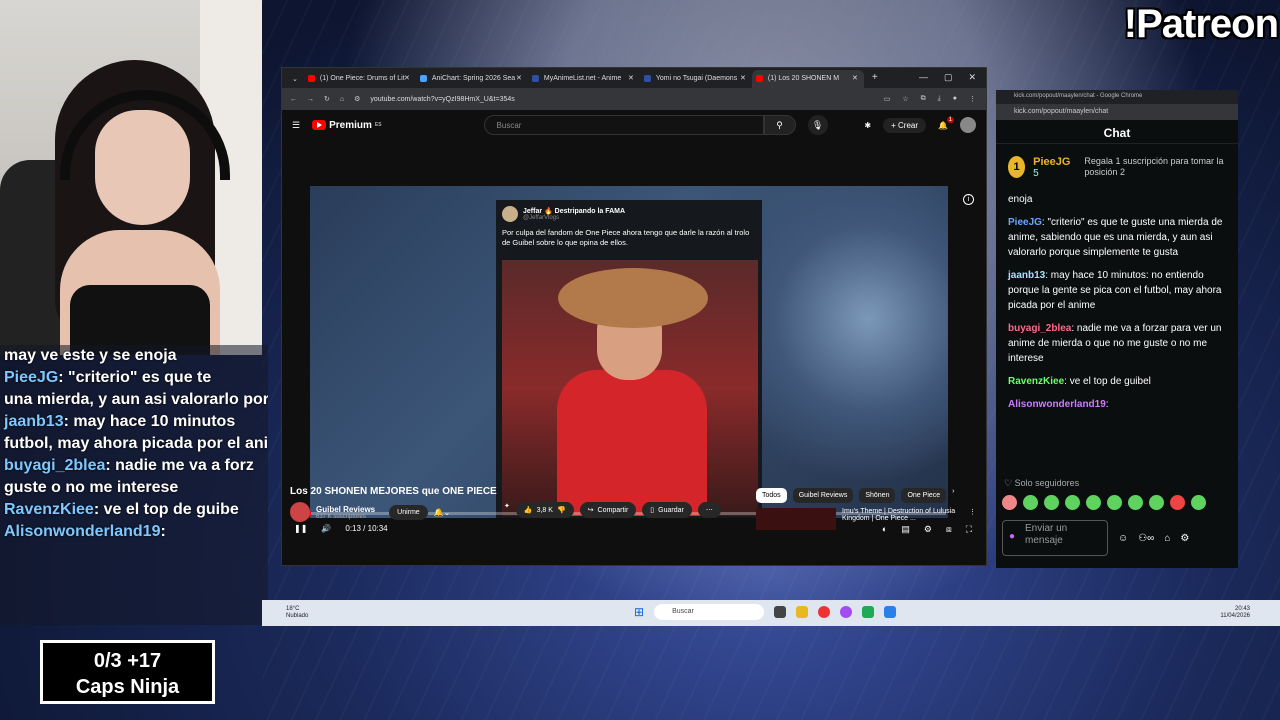  Describe the element at coordinates (771, 495) in the screenshot. I see `filter-chip: Todos` at that location.